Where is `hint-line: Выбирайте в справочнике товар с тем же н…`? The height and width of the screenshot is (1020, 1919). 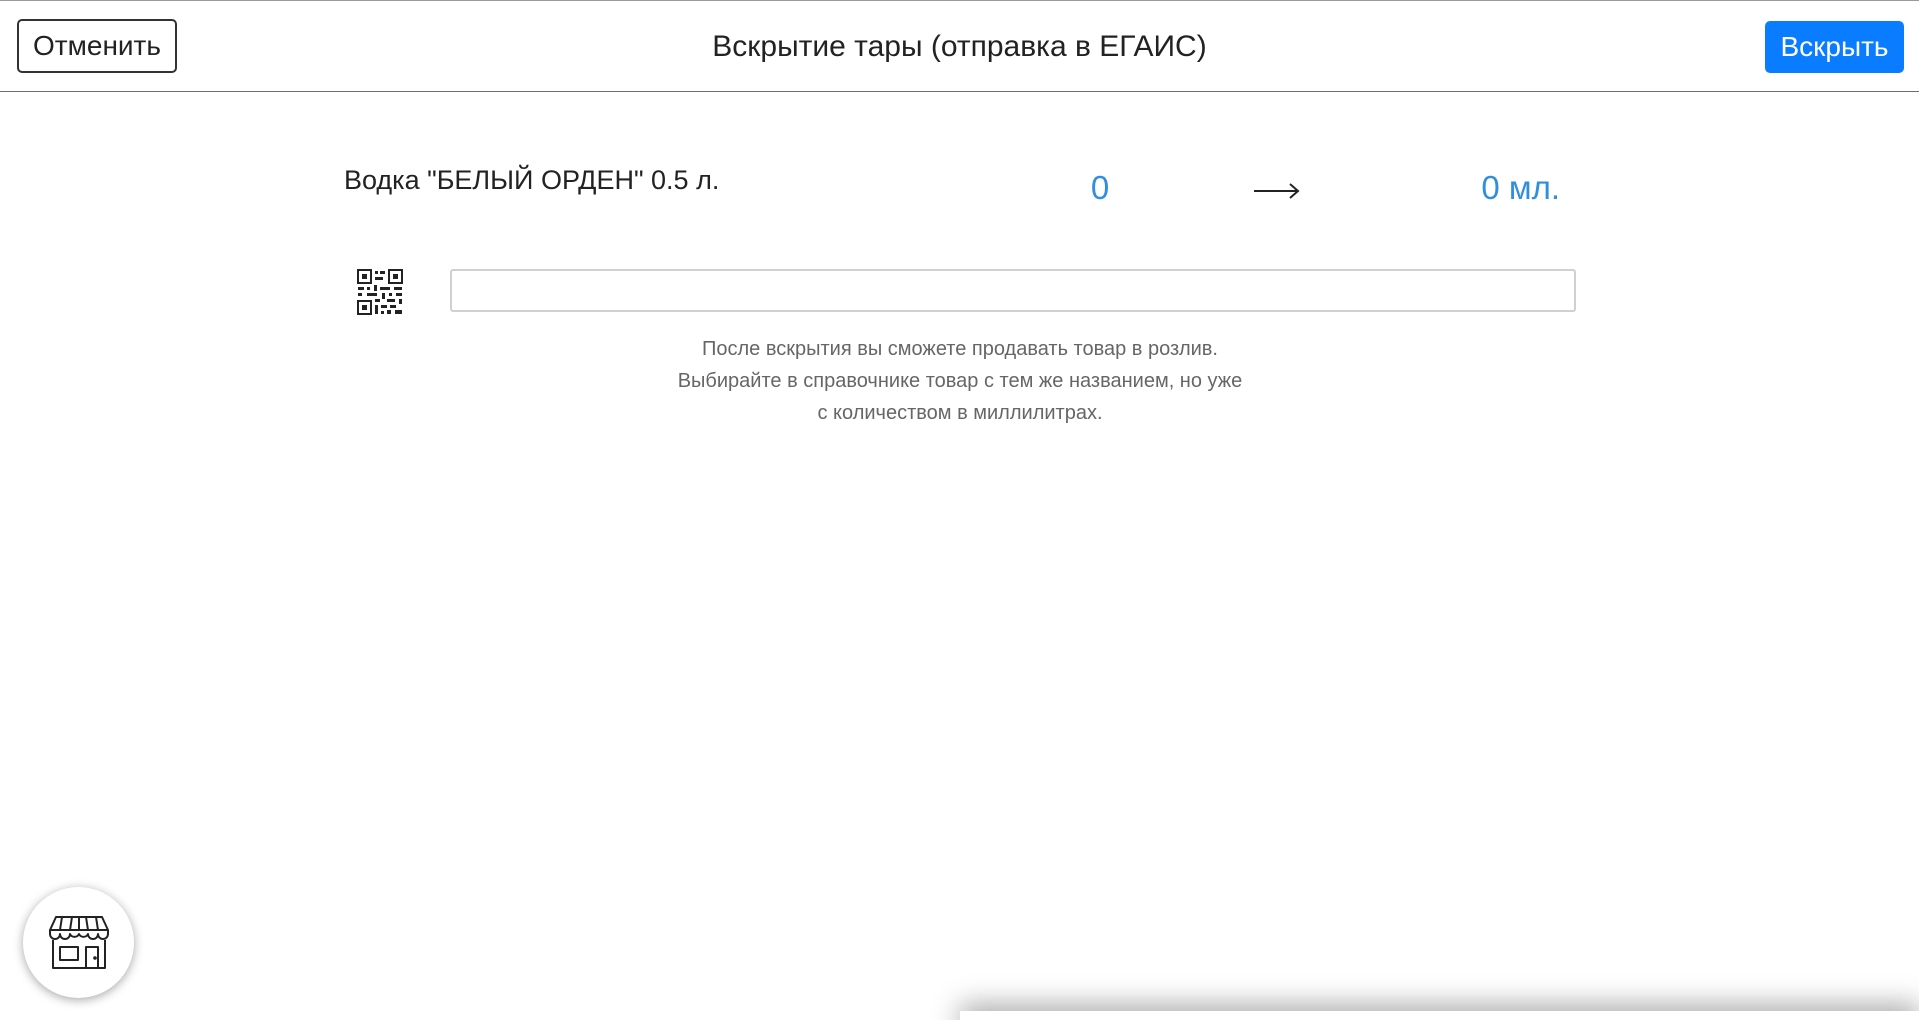 hint-line: Выбирайте в справочнике товар с тем же н… is located at coordinates (960, 381).